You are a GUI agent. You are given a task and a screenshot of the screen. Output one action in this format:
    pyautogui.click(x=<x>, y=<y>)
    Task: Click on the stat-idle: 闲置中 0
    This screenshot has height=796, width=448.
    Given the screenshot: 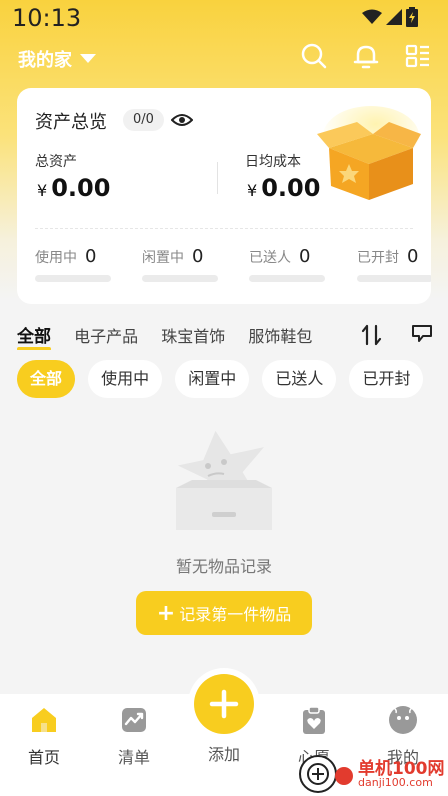 What is the action you would take?
    pyautogui.click(x=182, y=264)
    